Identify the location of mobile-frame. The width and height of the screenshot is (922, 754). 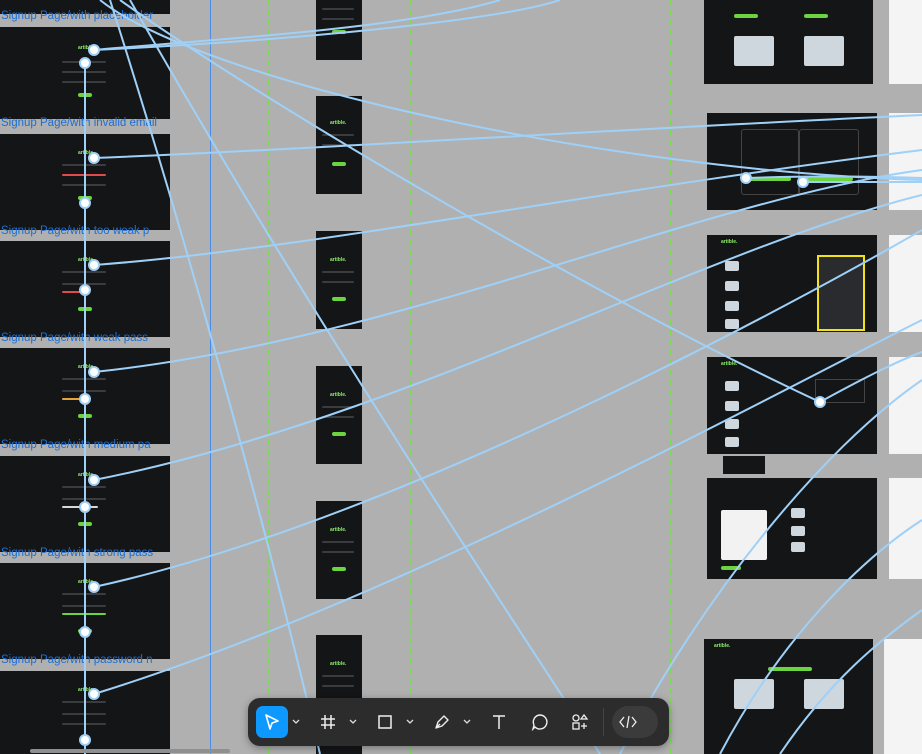
(339, 30).